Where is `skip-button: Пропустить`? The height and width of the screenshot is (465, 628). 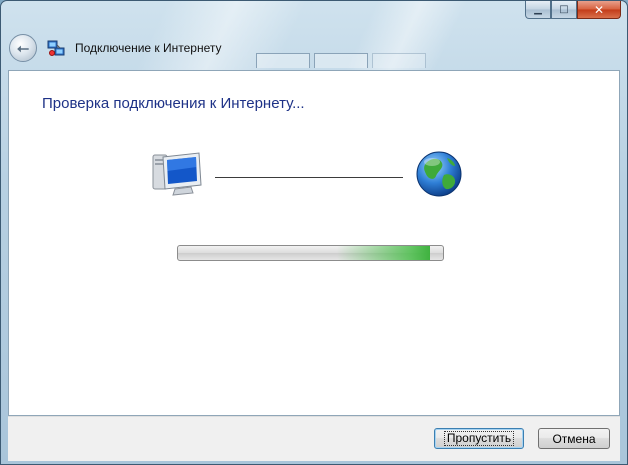 skip-button: Пропустить is located at coordinates (479, 438).